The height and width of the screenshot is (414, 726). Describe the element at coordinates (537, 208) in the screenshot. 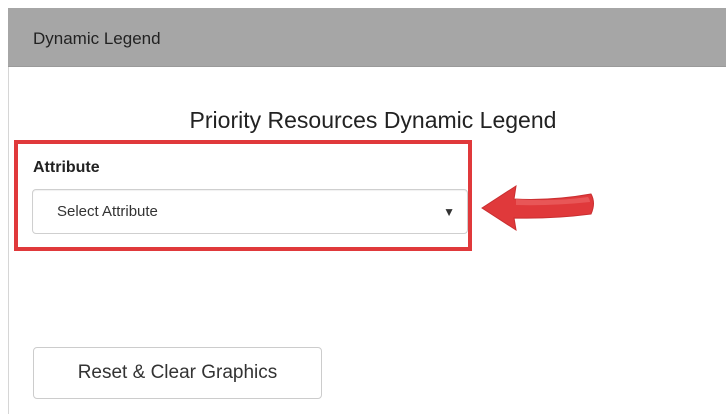

I see `arrow-left-icon` at that location.